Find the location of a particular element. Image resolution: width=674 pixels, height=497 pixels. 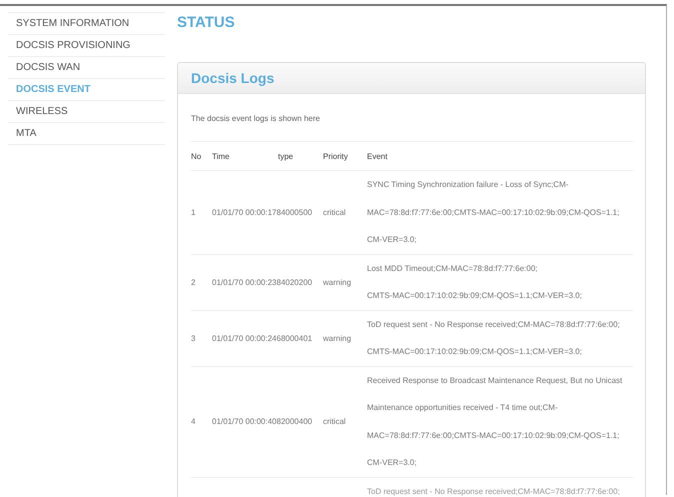

sidebar-item: MTA is located at coordinates (86, 134).